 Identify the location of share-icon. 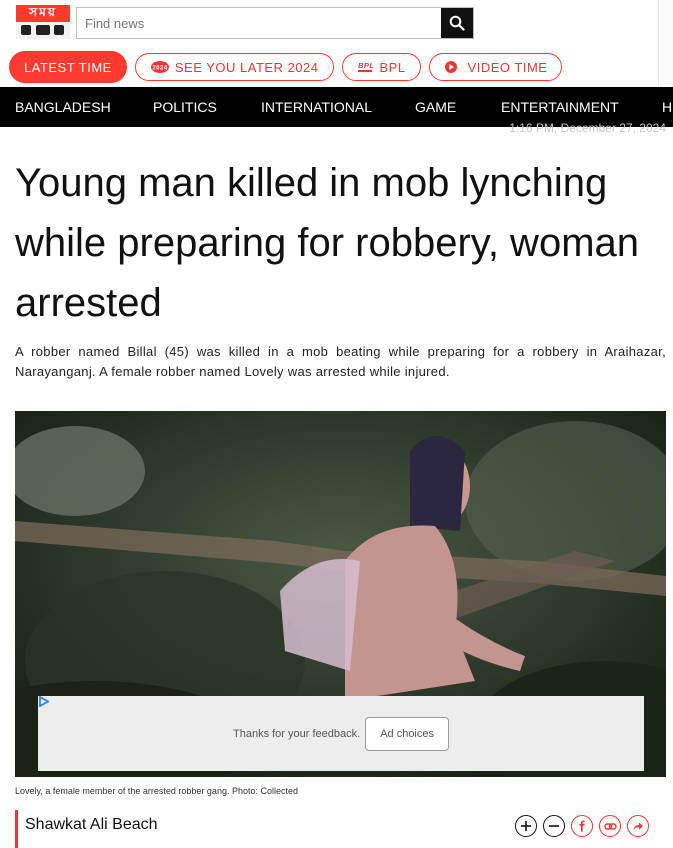
(638, 826).